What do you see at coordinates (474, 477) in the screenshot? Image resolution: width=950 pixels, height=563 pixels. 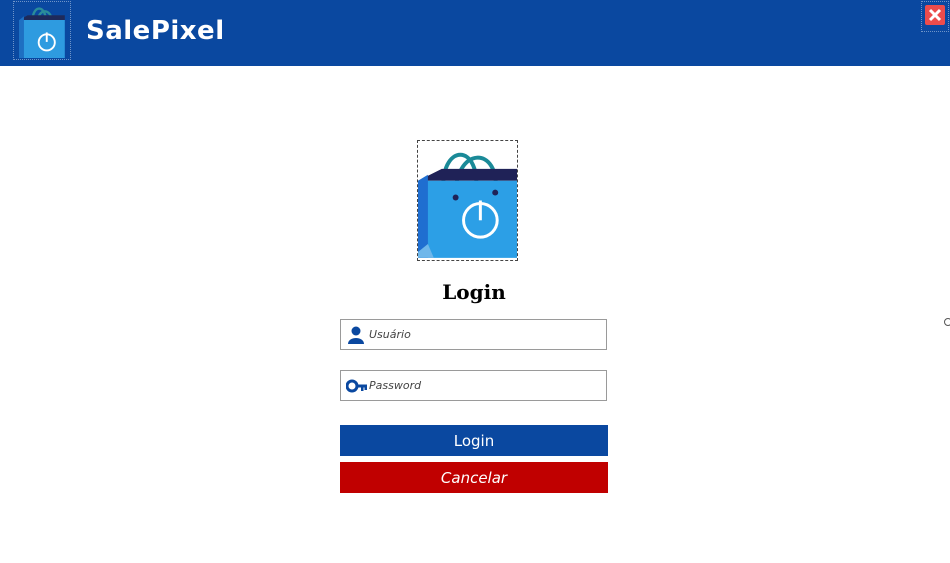 I see `cancel-button: Cancelar` at bounding box center [474, 477].